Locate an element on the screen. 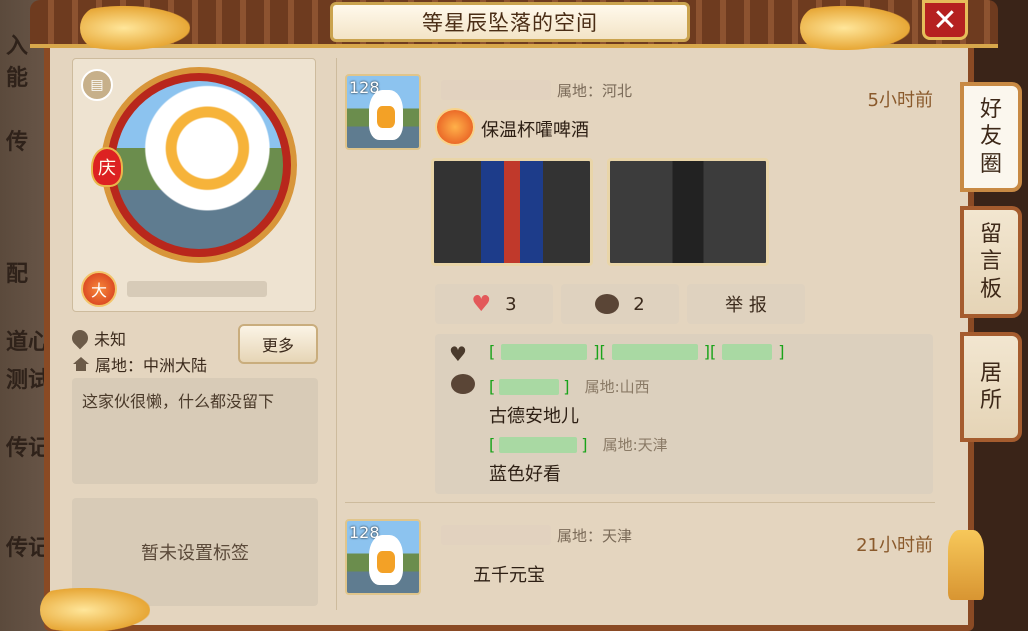  comment-text: 古德安地儿 is located at coordinates (534, 416).